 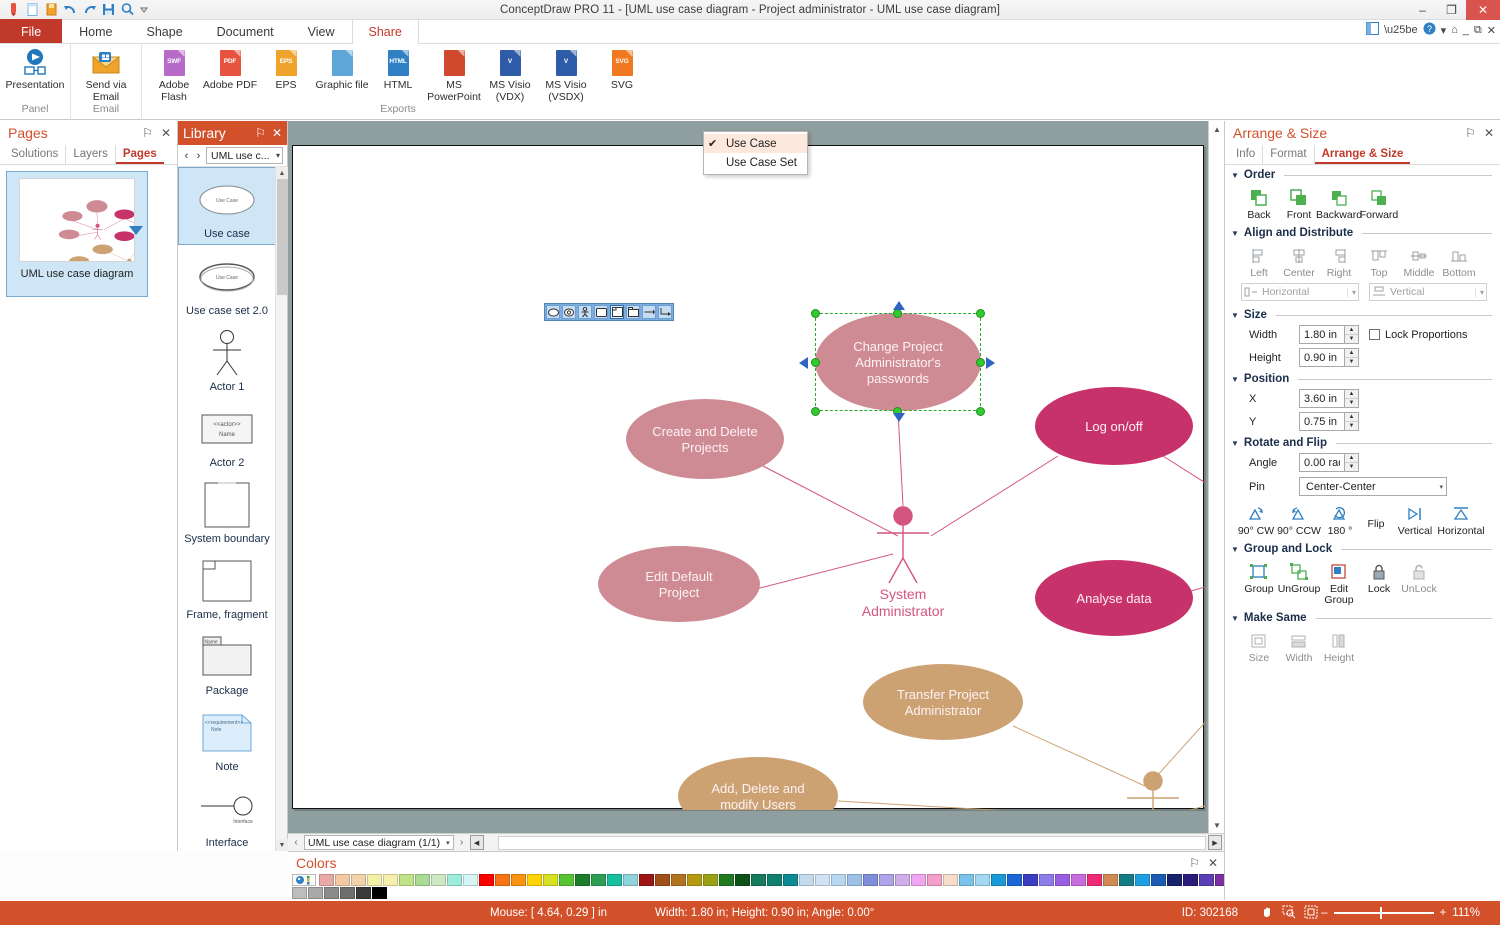 I want to click on image-file-button: Graphic file, so click(x=342, y=68).